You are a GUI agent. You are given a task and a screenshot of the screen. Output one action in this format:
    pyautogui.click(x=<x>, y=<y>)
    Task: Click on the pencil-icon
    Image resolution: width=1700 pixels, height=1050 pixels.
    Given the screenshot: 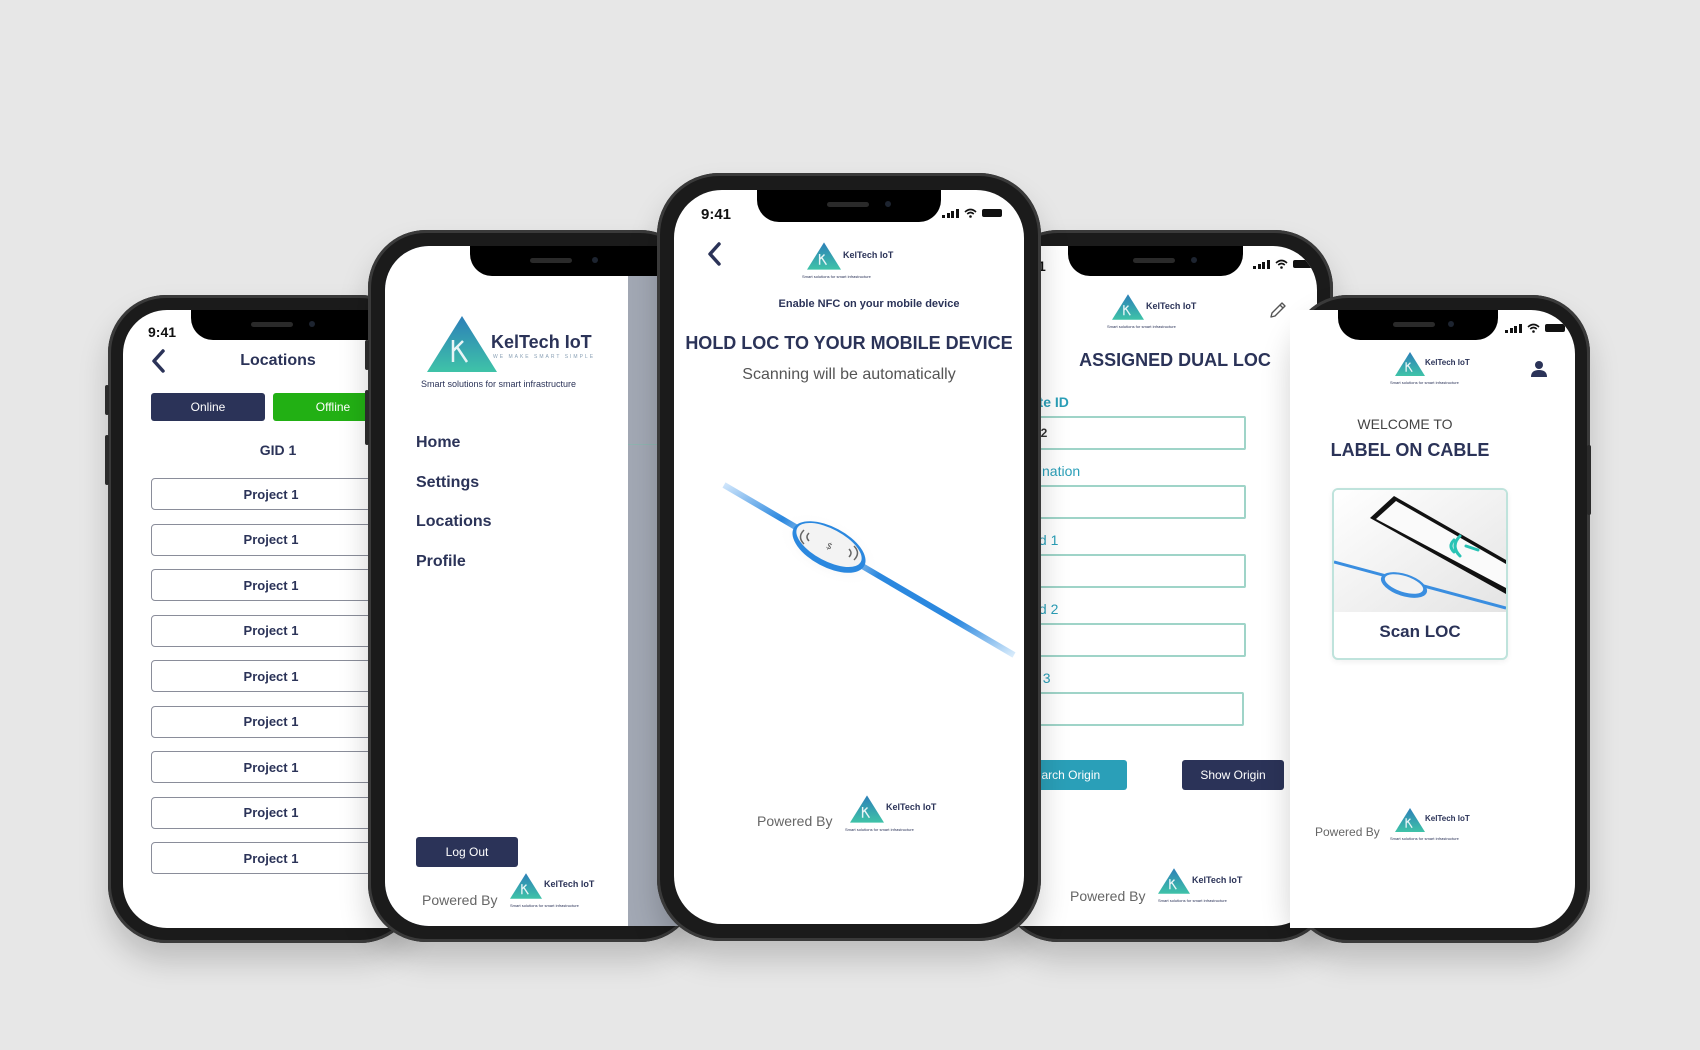 What is the action you would take?
    pyautogui.click(x=1278, y=310)
    